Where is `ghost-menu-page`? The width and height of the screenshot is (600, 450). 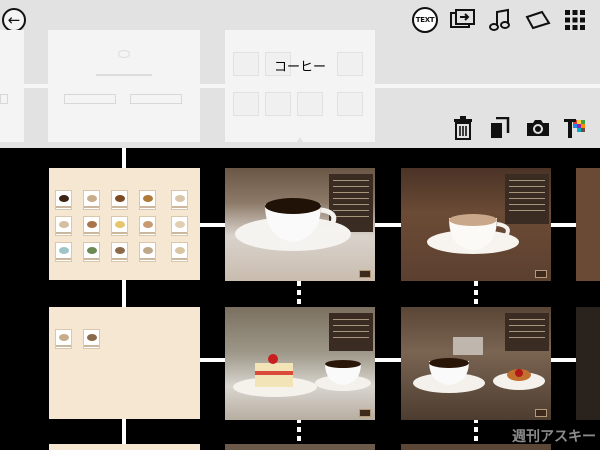
ghost-menu-page is located at coordinates (300, 86).